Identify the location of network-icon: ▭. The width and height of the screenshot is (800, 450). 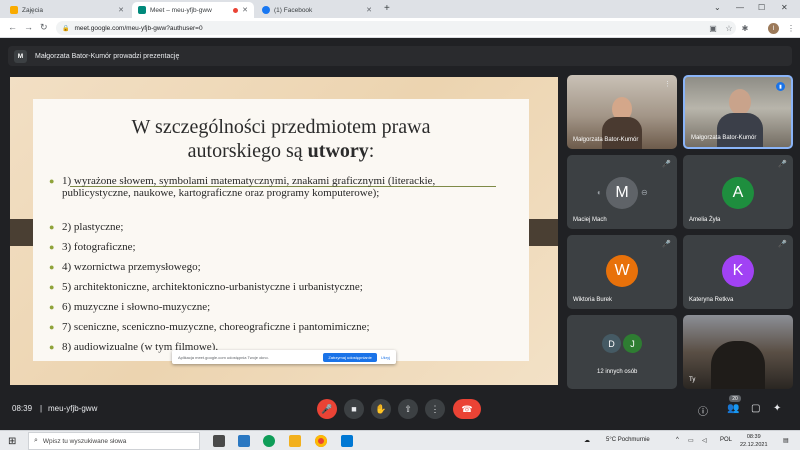
(691, 440).